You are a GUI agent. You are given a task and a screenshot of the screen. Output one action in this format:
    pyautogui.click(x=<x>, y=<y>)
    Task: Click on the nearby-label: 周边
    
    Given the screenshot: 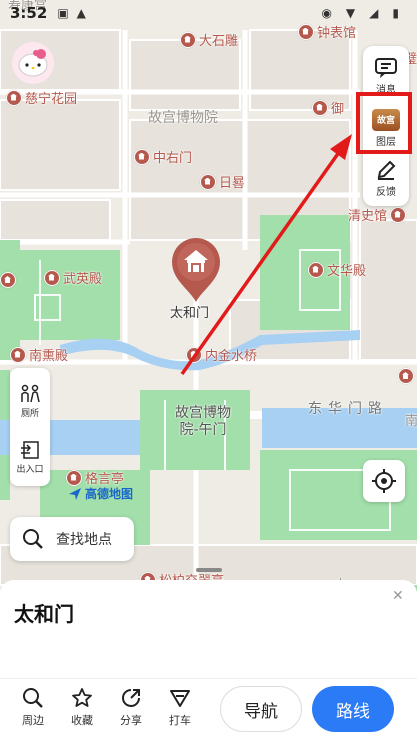 What is the action you would take?
    pyautogui.click(x=33, y=720)
    